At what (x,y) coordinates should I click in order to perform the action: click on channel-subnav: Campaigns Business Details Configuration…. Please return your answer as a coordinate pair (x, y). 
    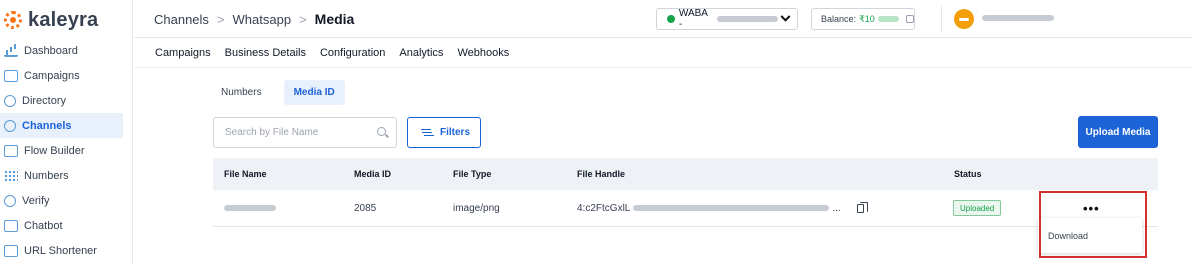
    Looking at the image, I should click on (332, 53).